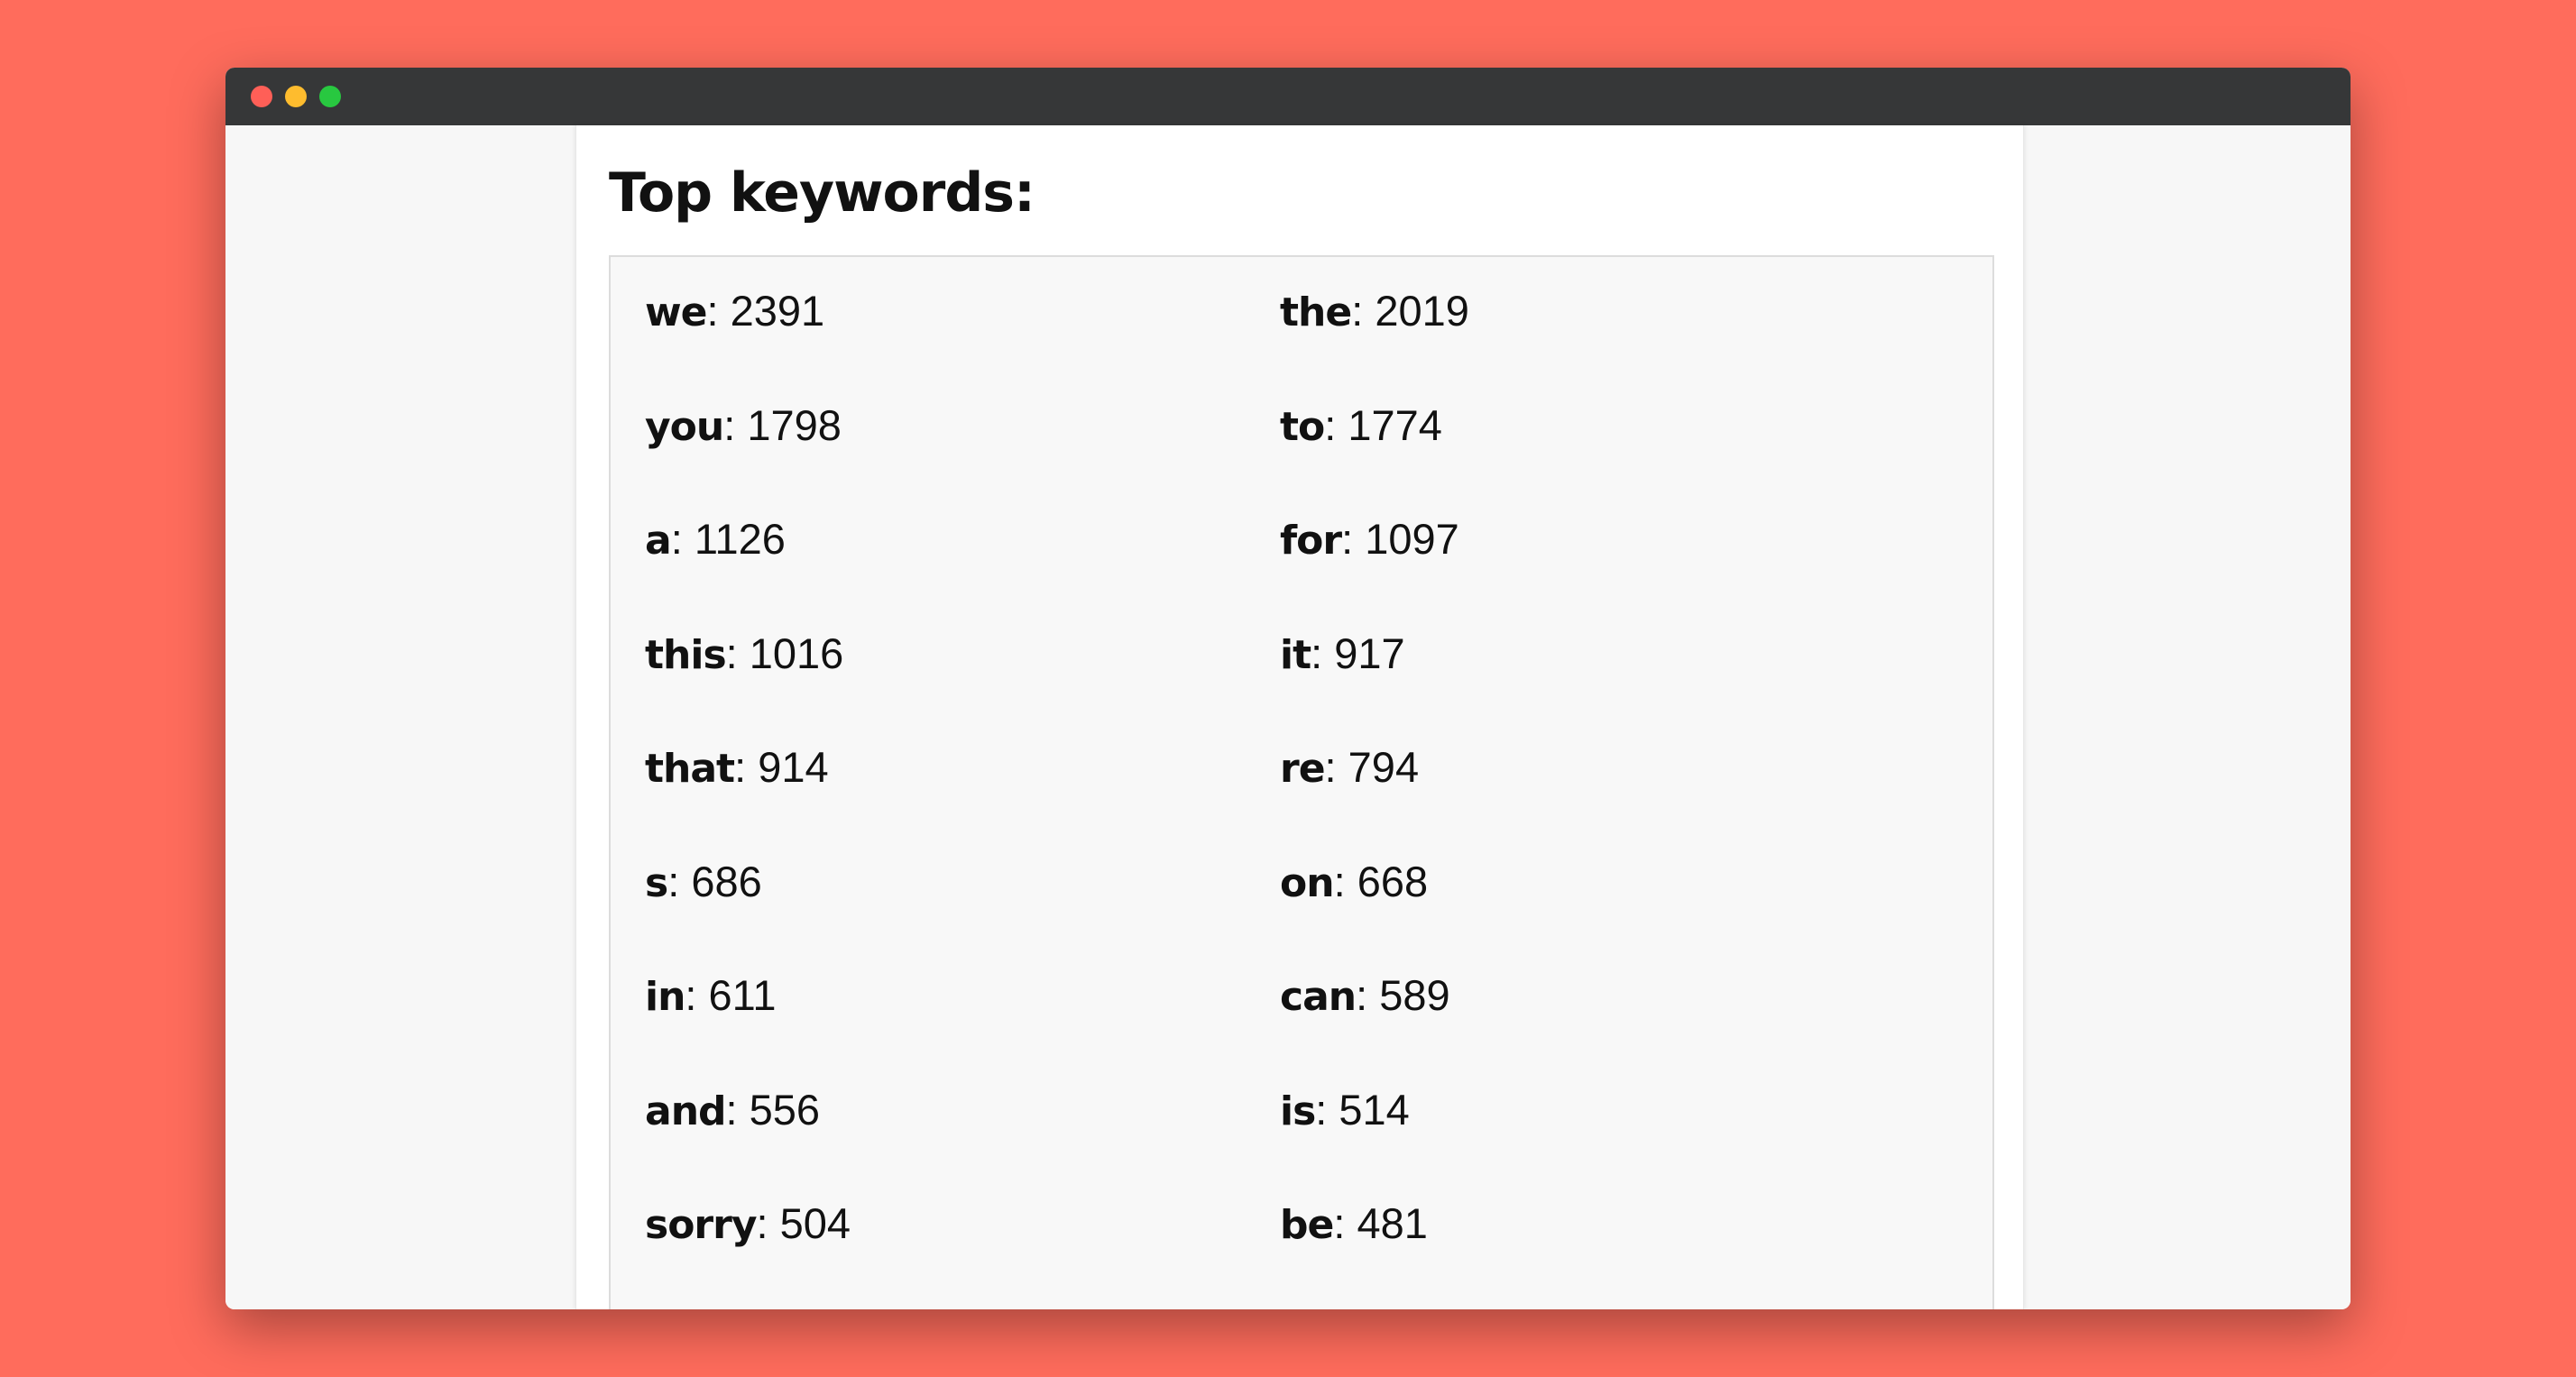 The height and width of the screenshot is (1377, 2576). I want to click on keyword-item: be: 481, so click(1598, 1253).